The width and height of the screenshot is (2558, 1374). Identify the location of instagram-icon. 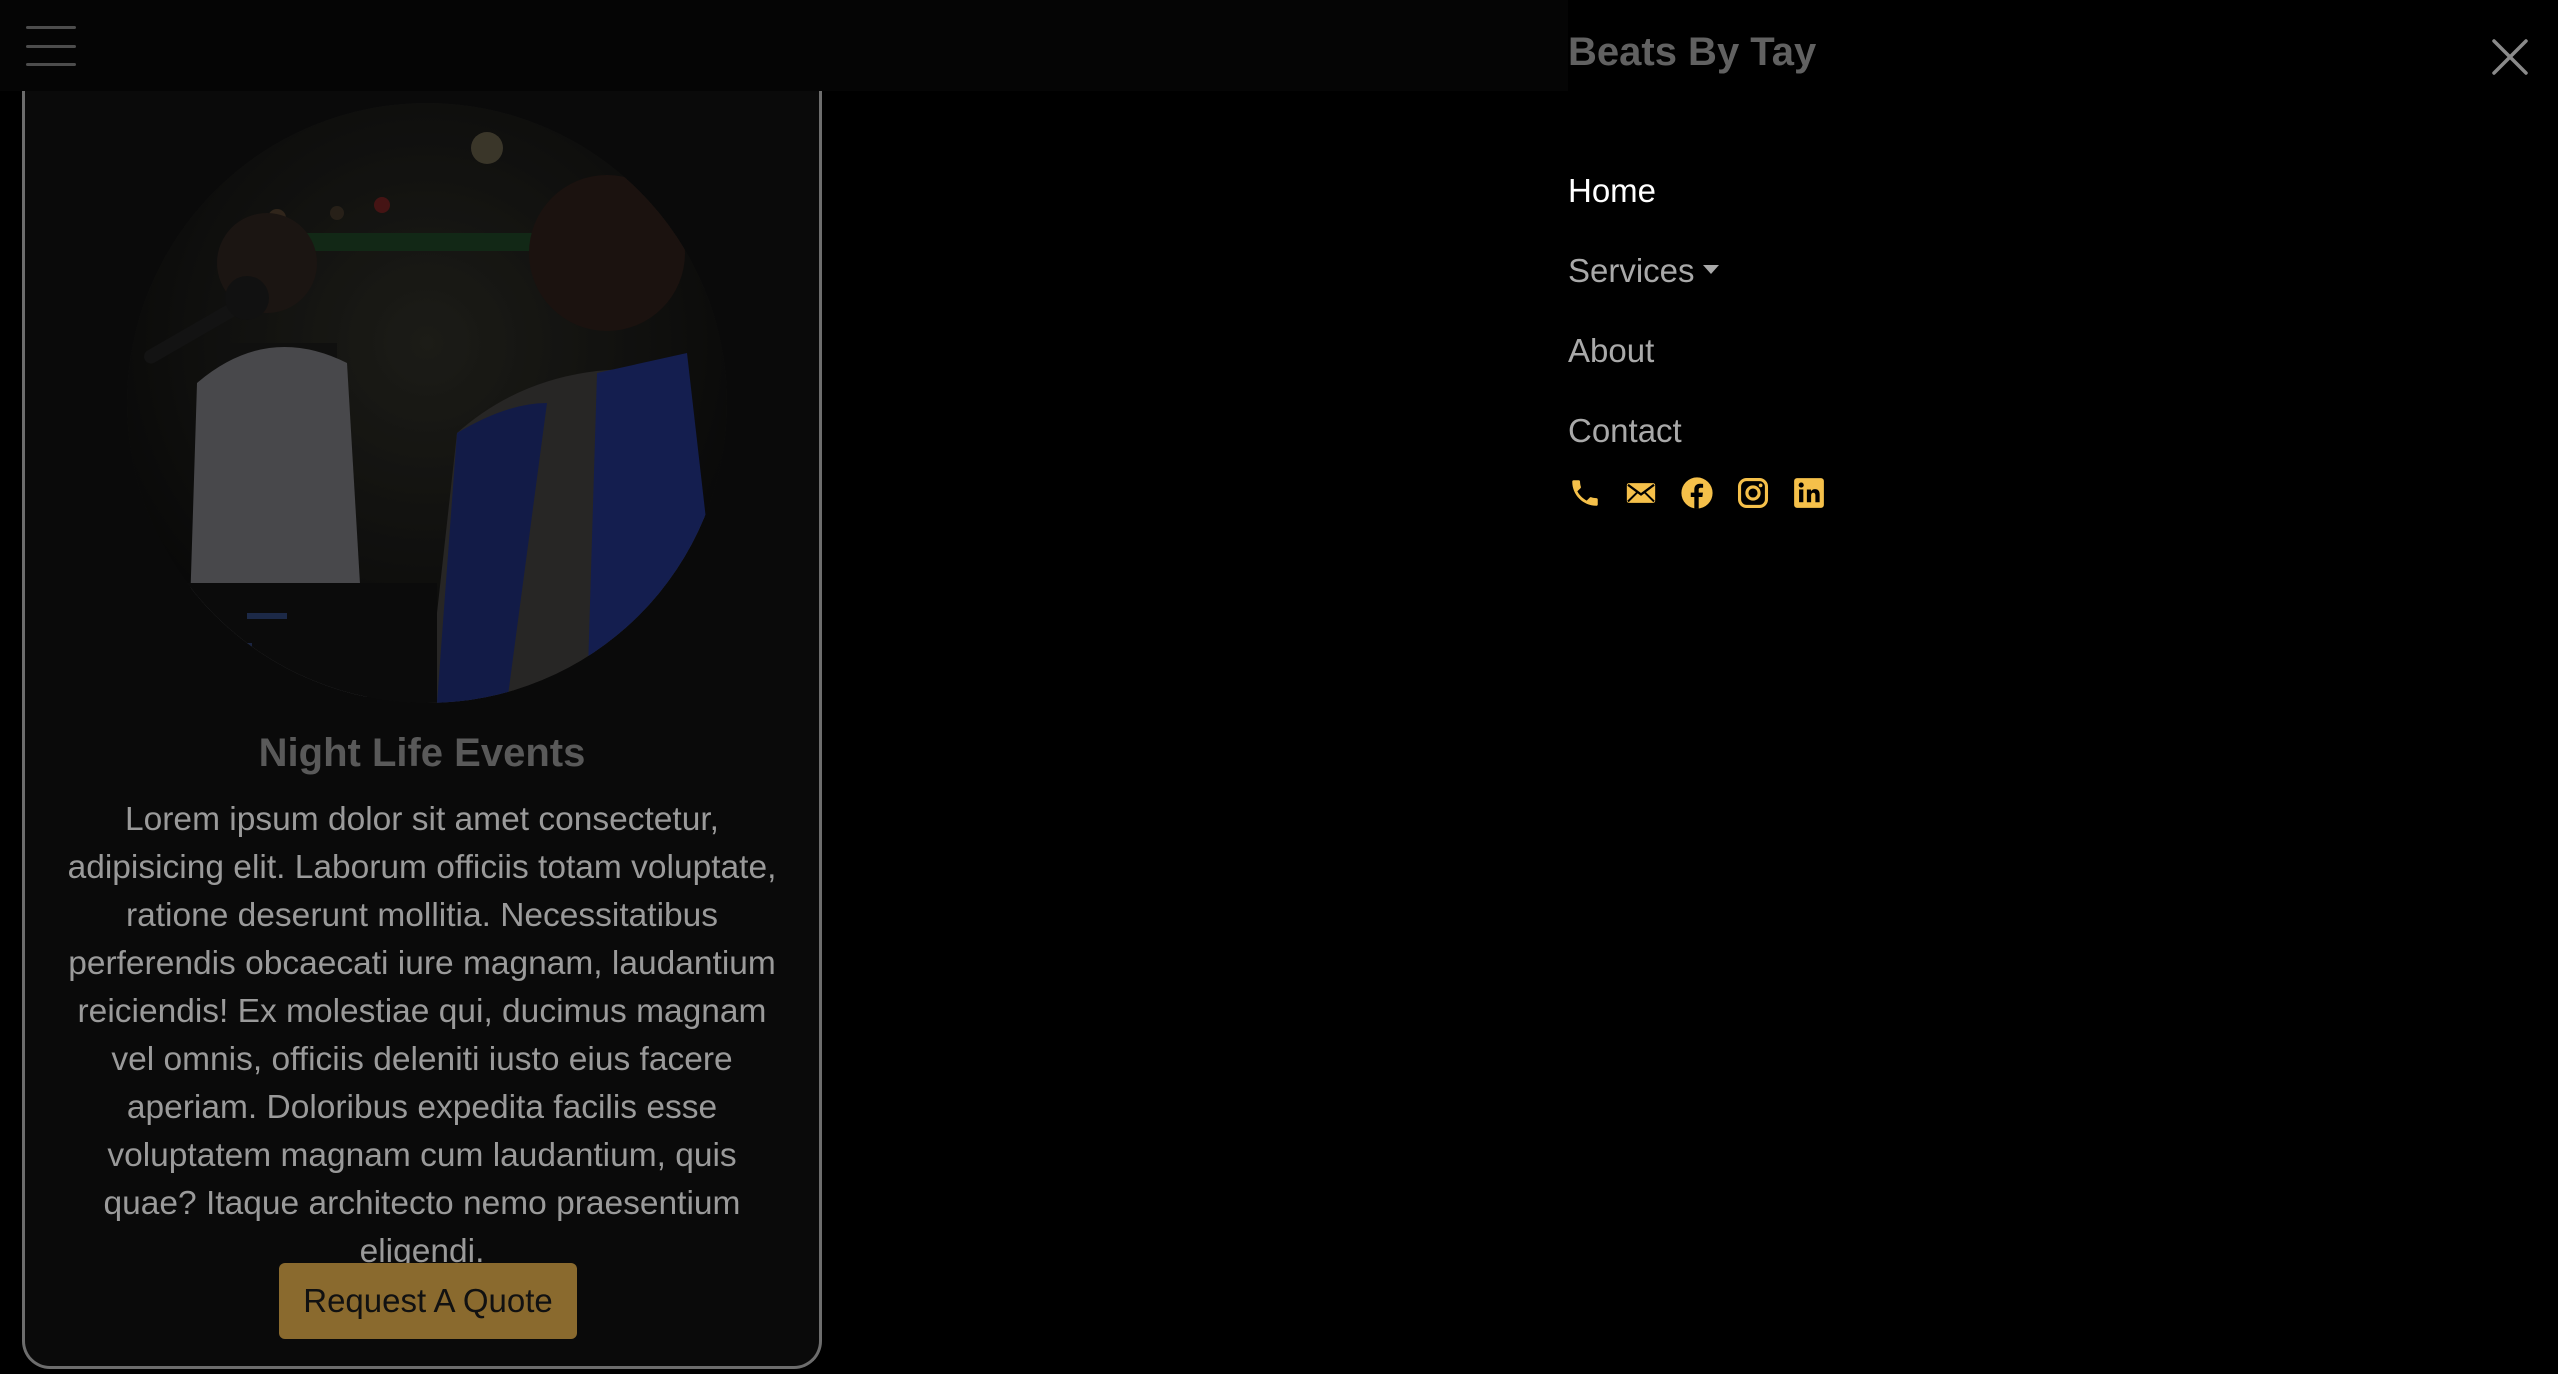
(1753, 493).